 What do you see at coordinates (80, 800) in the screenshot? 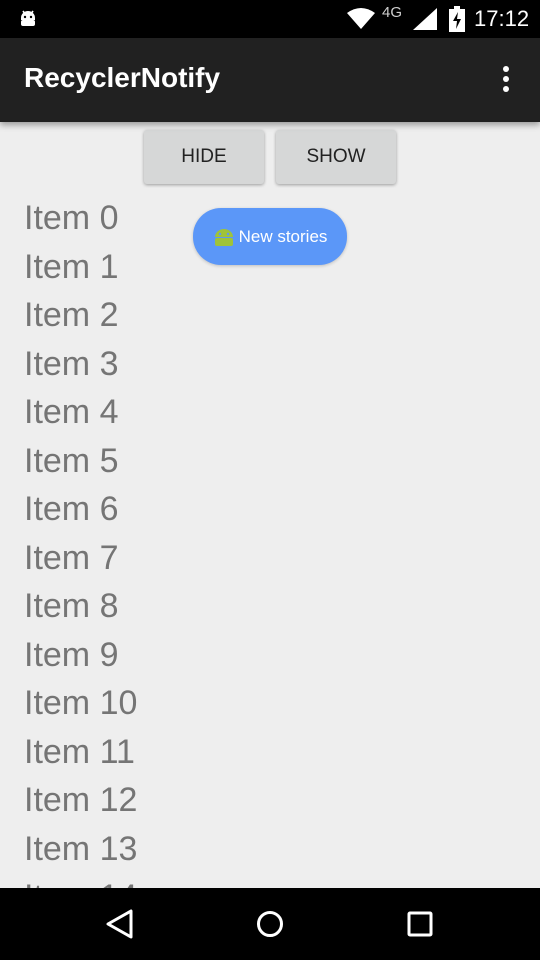
I see `list-item: Item 12` at bounding box center [80, 800].